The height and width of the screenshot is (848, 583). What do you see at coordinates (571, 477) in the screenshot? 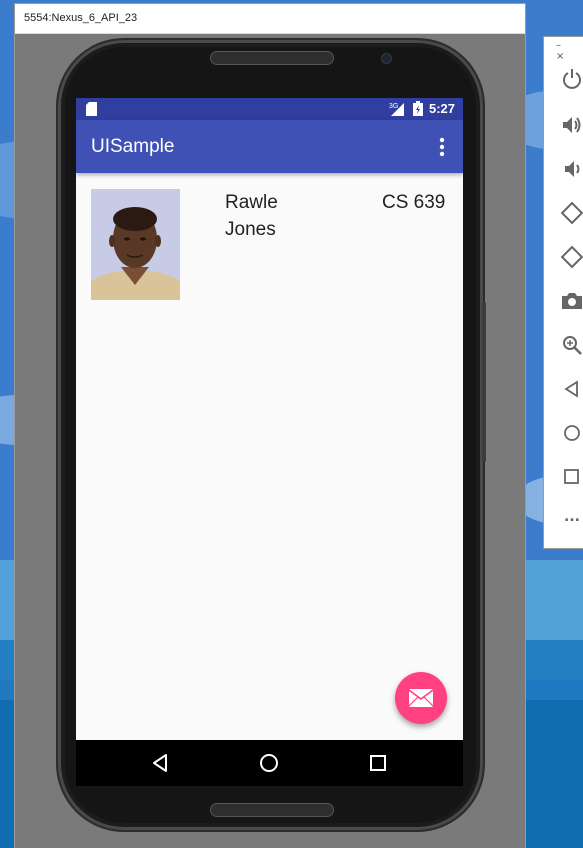
I see `overview-icon` at bounding box center [571, 477].